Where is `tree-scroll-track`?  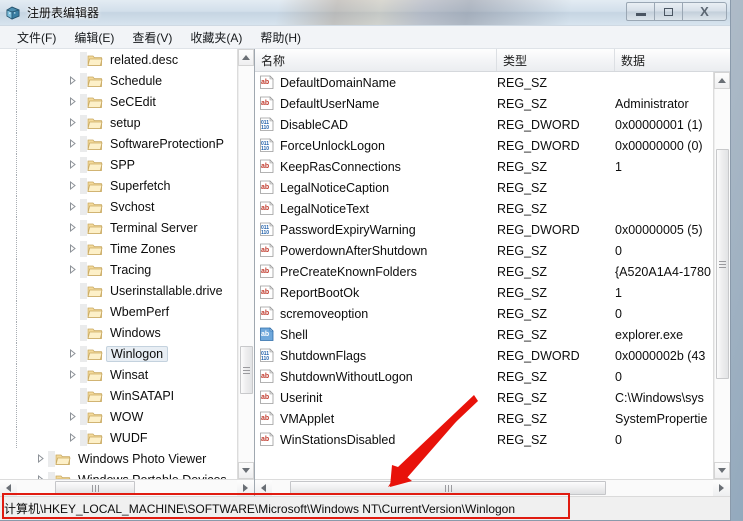 tree-scroll-track is located at coordinates (246, 264).